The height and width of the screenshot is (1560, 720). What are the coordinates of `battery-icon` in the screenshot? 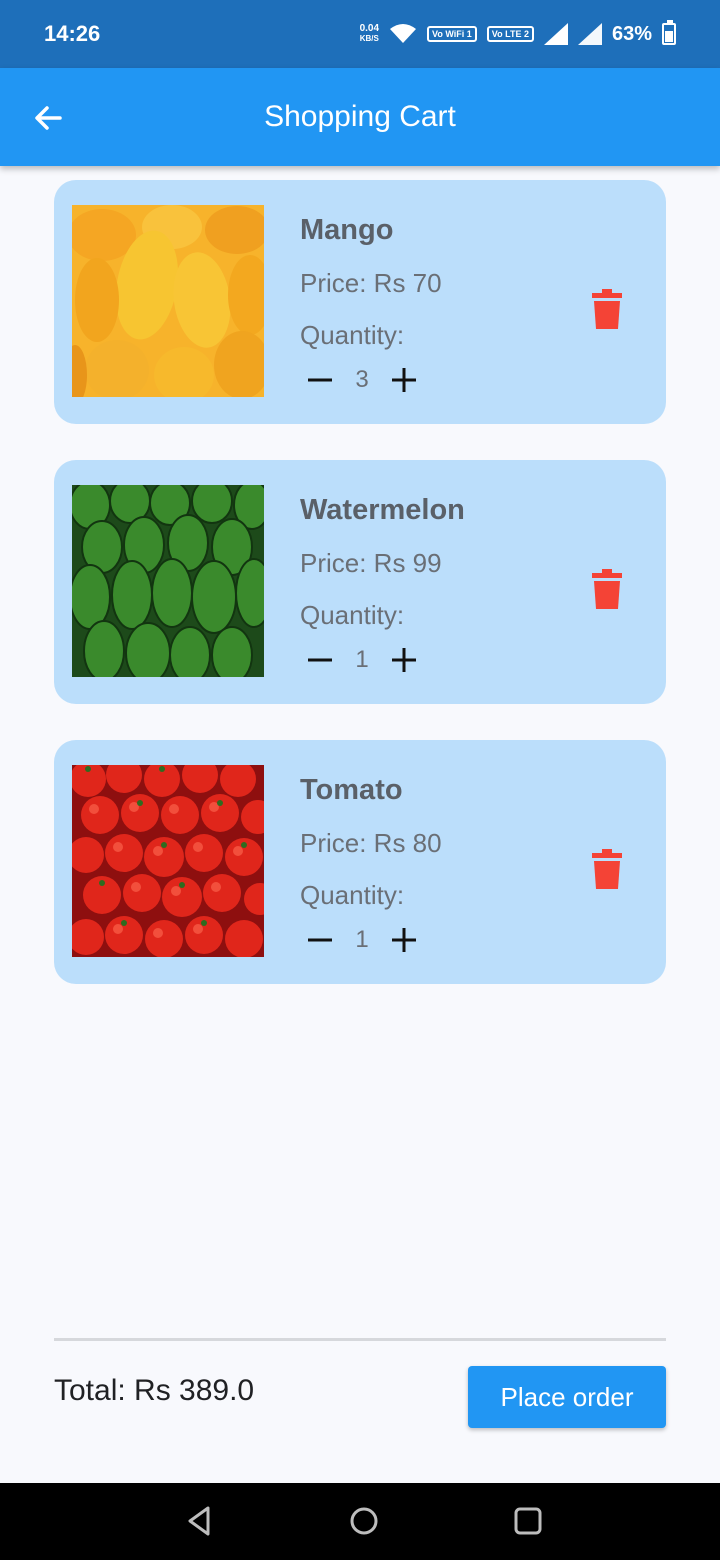 It's located at (669, 32).